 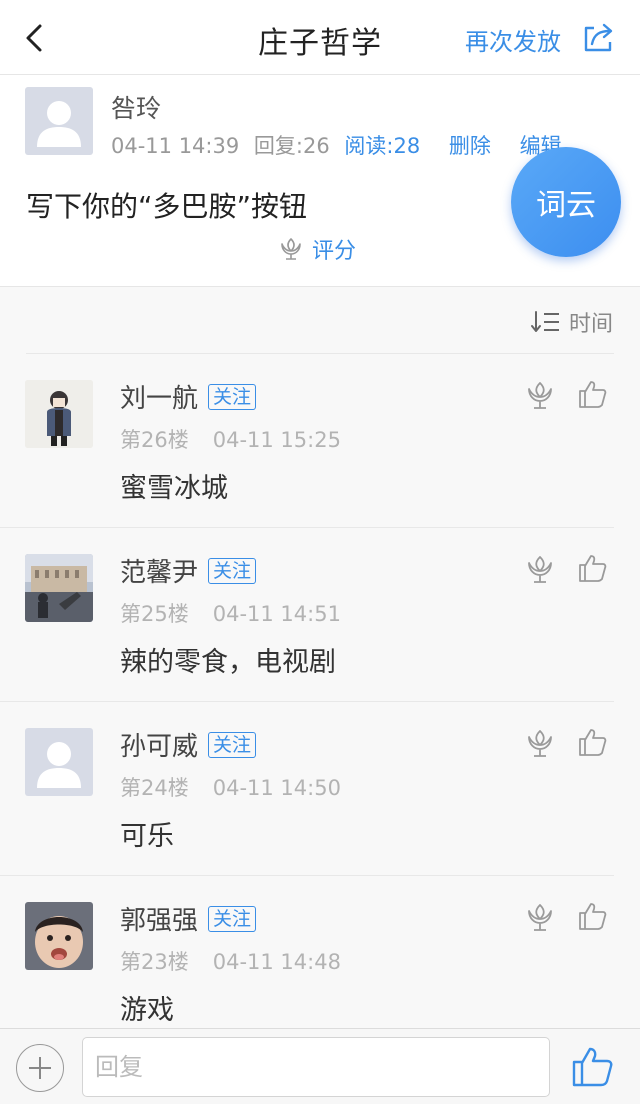 What do you see at coordinates (470, 146) in the screenshot?
I see `delete-button: 删除` at bounding box center [470, 146].